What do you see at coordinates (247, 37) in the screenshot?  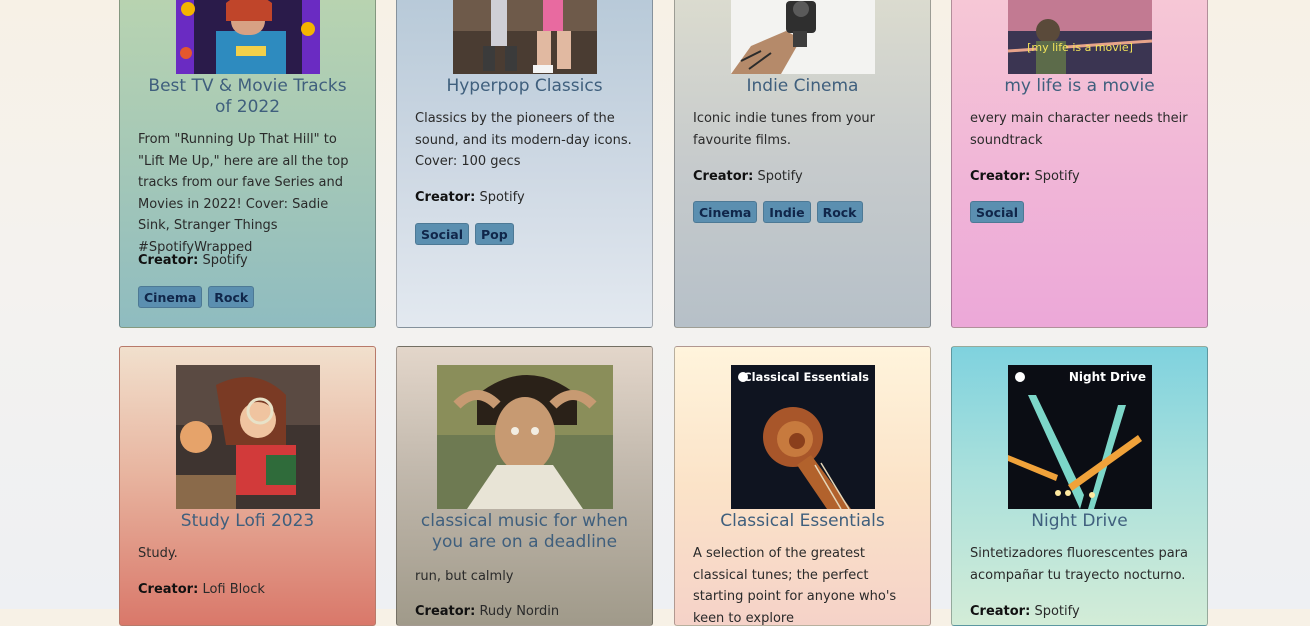 I see `tv-series-cover-image` at bounding box center [247, 37].